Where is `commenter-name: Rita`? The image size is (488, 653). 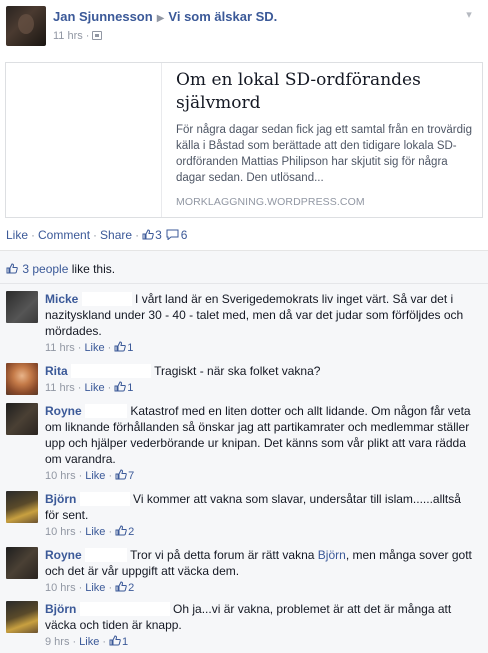 commenter-name: Rita is located at coordinates (56, 371).